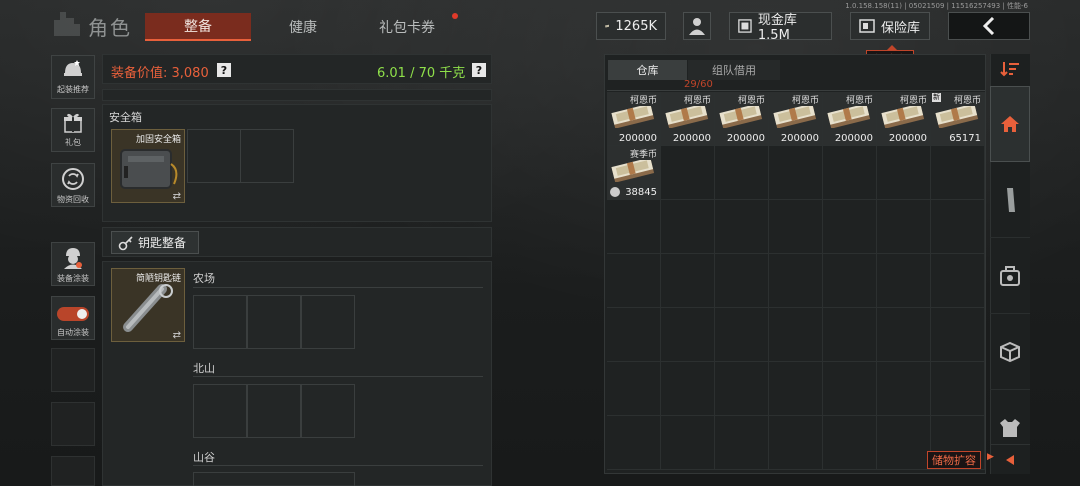  Describe the element at coordinates (73, 185) in the screenshot. I see `sidebar-item-recycle: 物资回收` at that location.